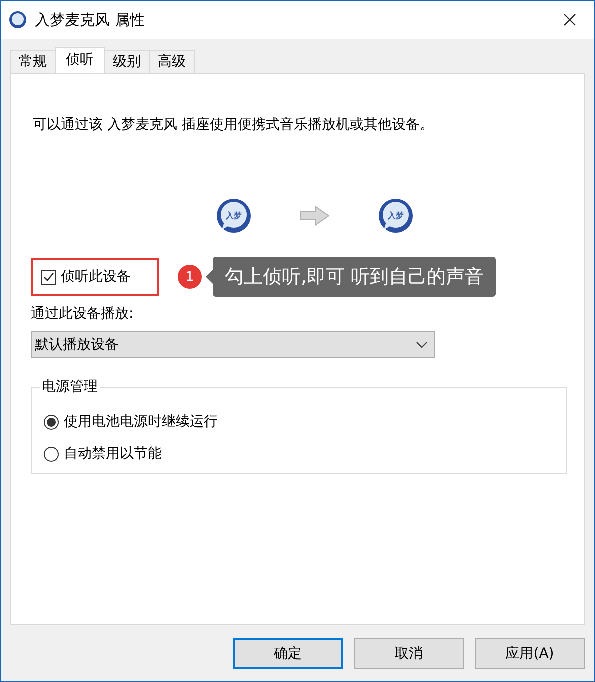  I want to click on playback-label: 通过此设备播放:, so click(83, 314).